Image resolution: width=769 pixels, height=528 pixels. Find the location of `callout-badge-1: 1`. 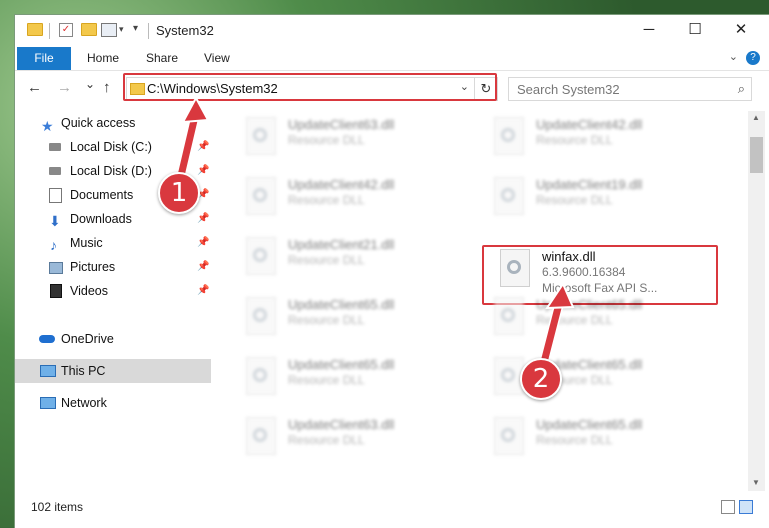

callout-badge-1: 1 is located at coordinates (179, 193).